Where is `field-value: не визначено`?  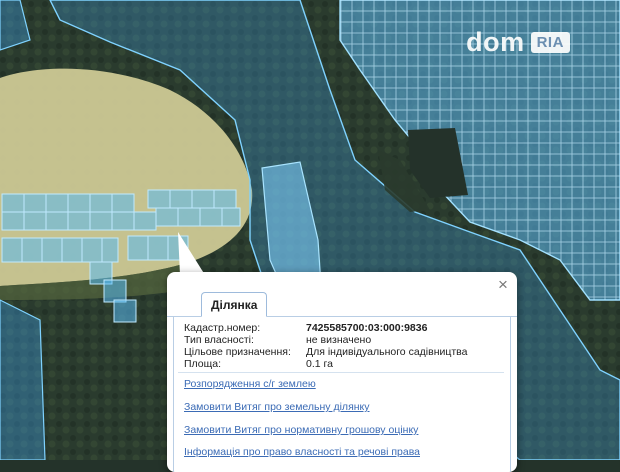
field-value: не визначено is located at coordinates (339, 340).